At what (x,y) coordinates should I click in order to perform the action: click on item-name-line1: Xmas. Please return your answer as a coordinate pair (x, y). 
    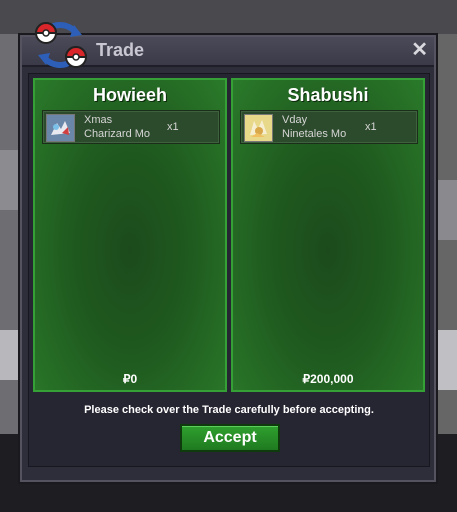
    Looking at the image, I should click on (98, 120).